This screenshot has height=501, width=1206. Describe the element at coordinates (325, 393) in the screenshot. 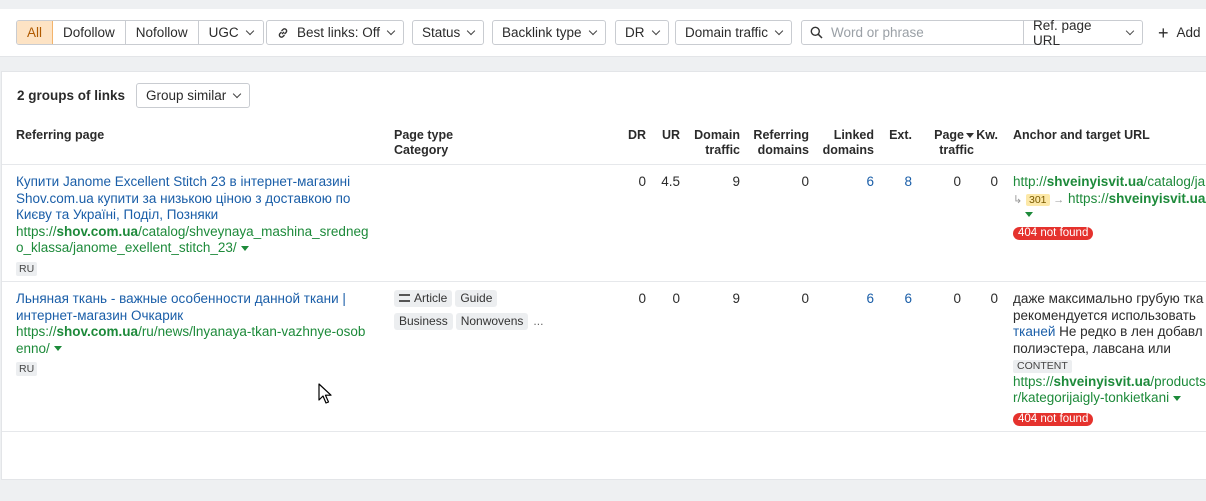

I see `mouse-cursor-icon` at that location.